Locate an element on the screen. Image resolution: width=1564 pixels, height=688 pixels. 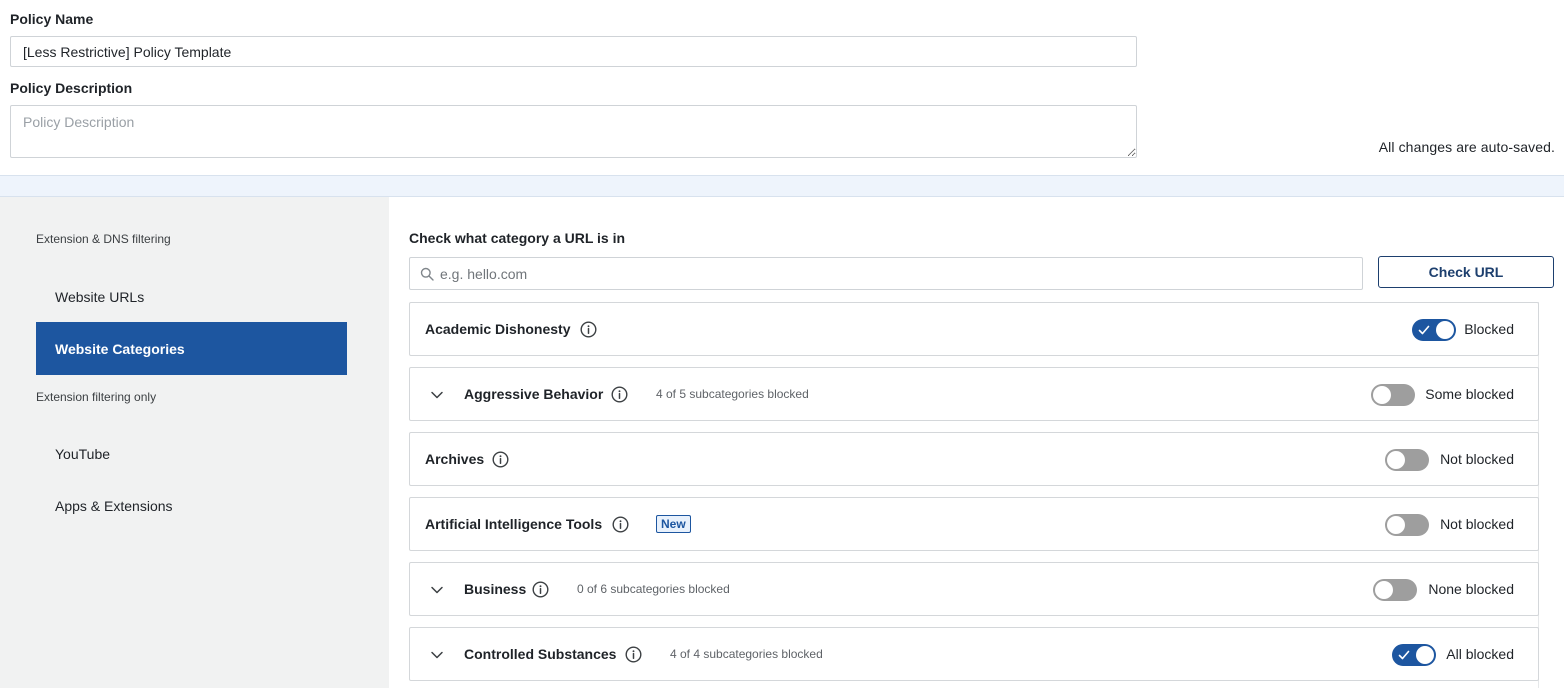
policy-name-label: Policy Name is located at coordinates (52, 19).